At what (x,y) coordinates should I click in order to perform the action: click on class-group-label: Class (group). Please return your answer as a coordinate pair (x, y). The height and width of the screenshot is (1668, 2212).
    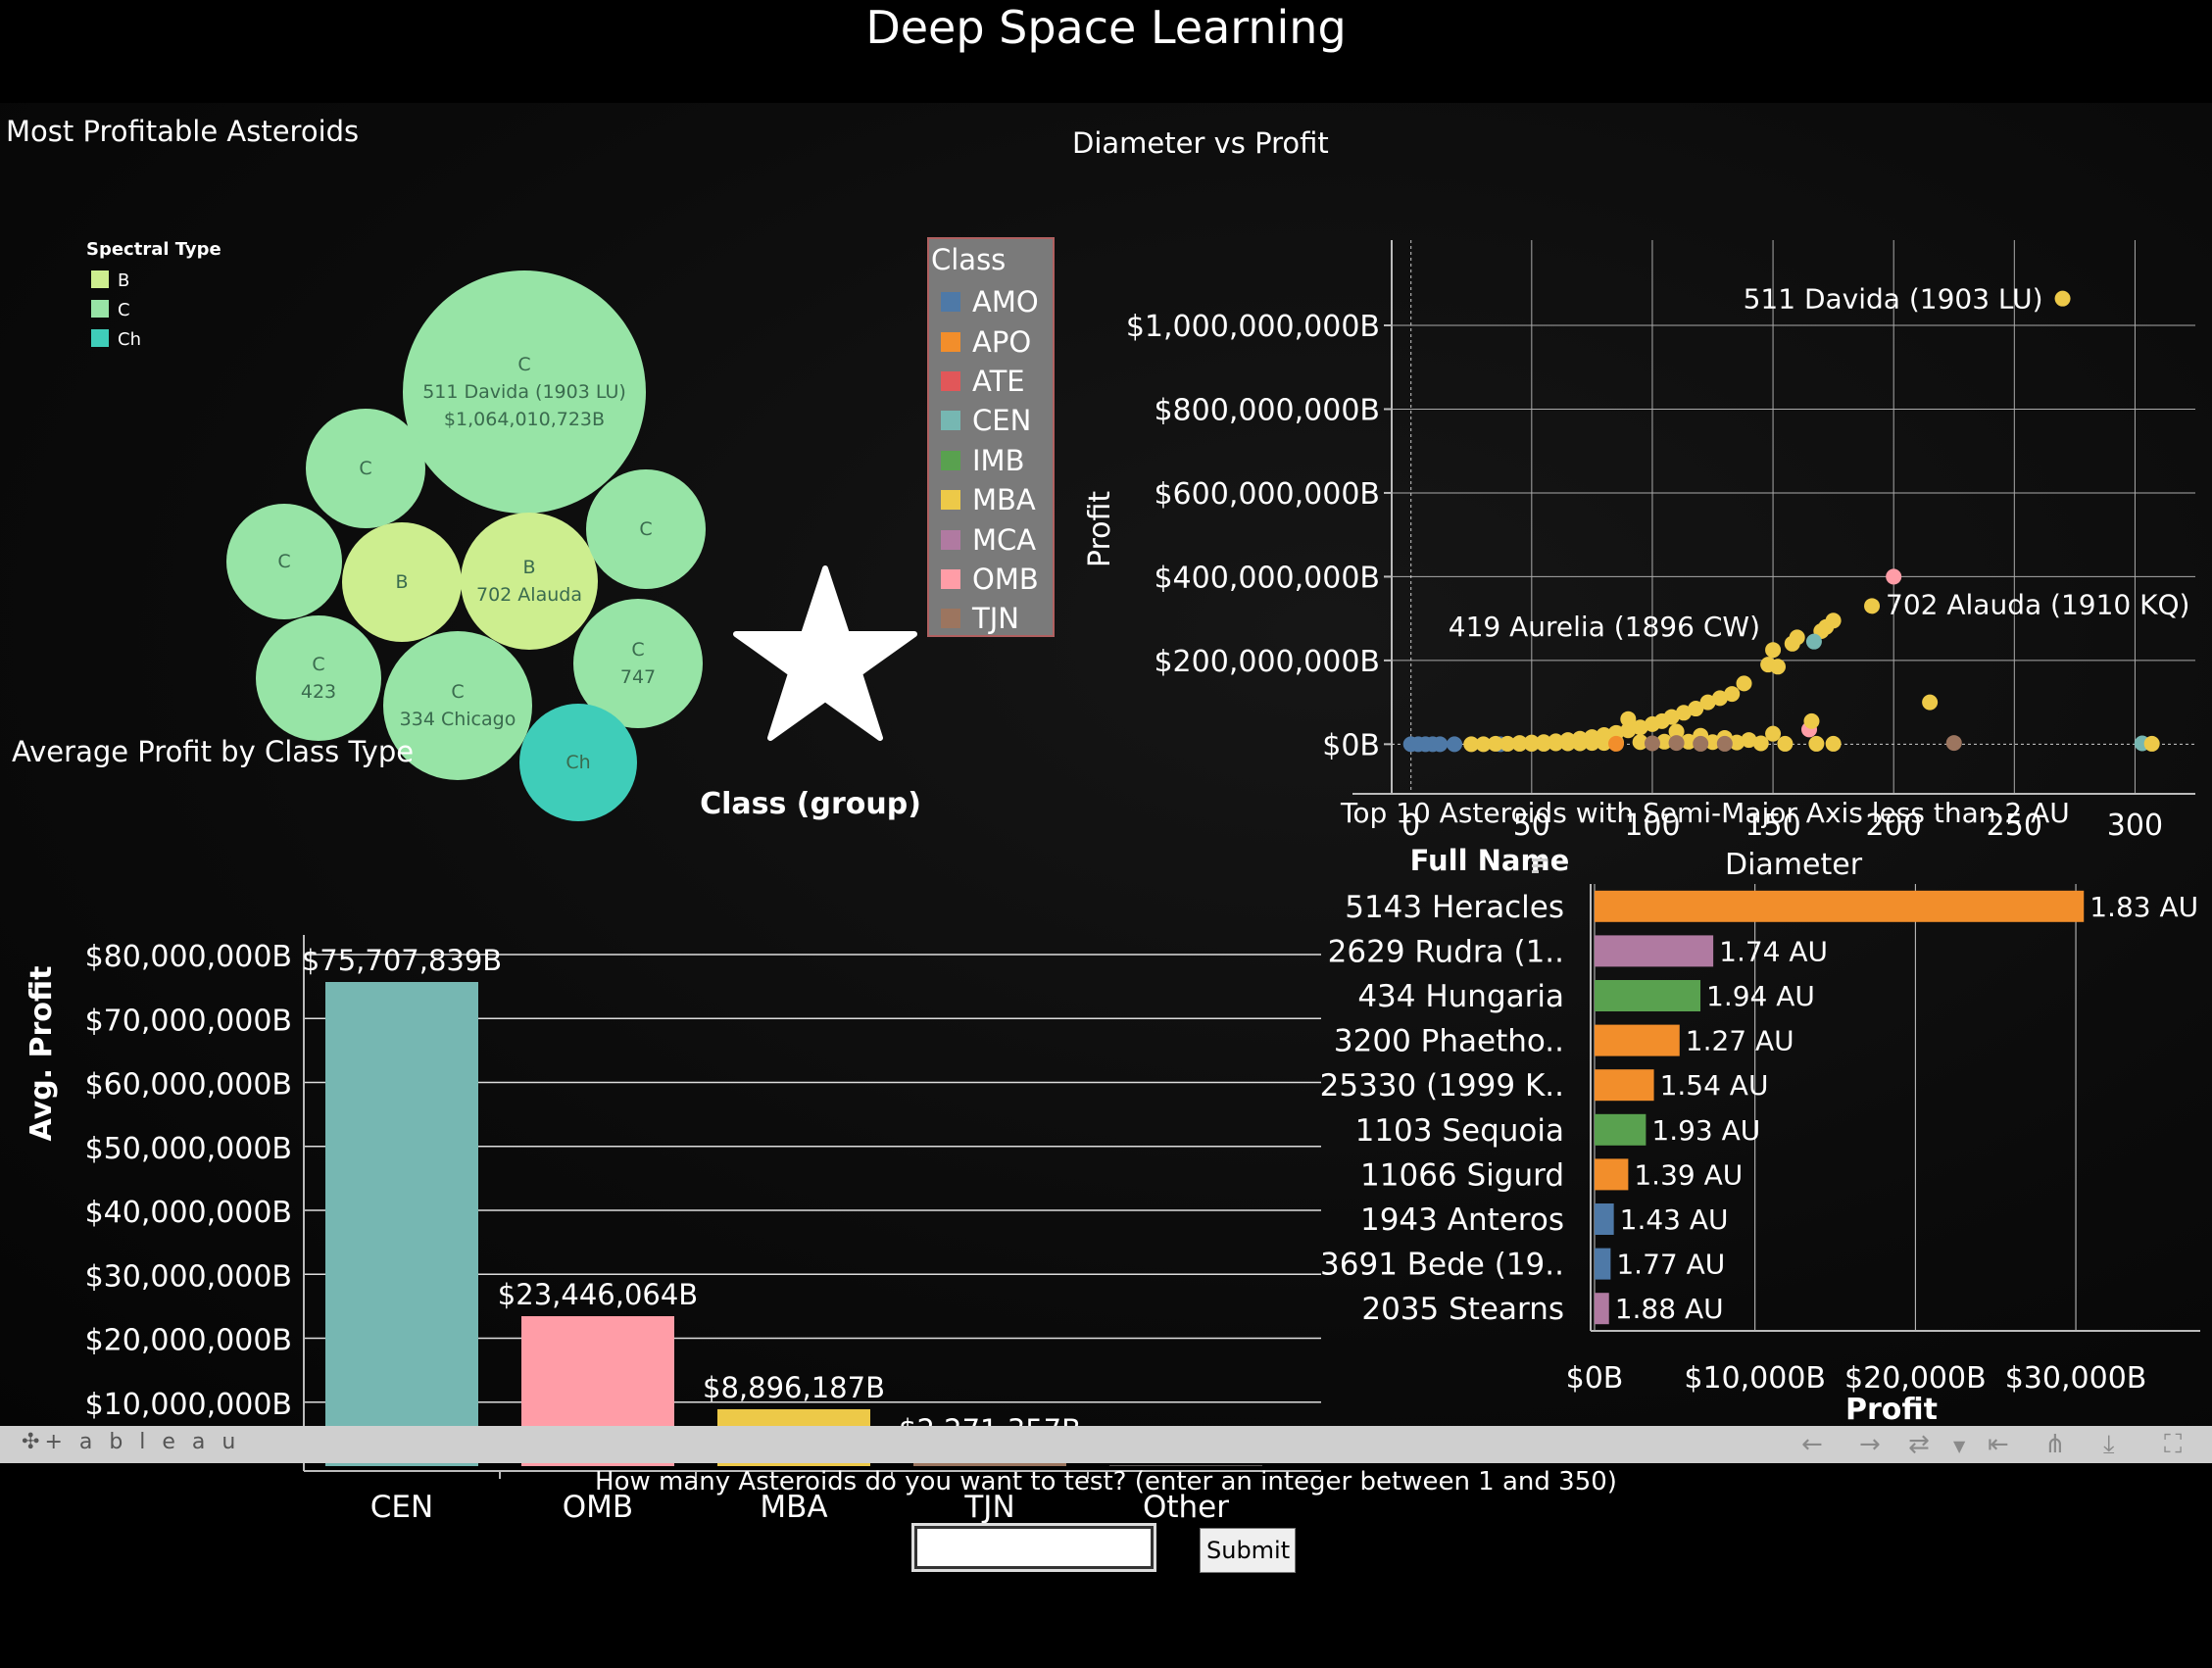
    Looking at the image, I should click on (810, 804).